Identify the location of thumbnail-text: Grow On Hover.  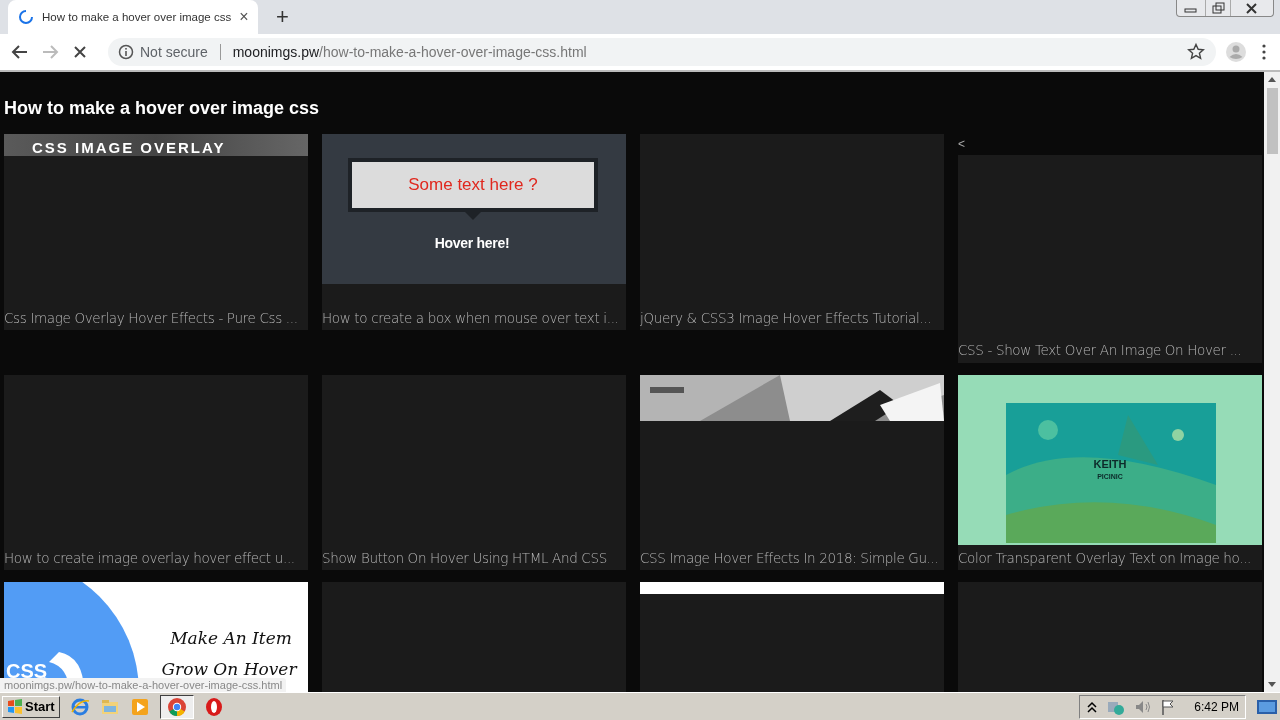
(229, 669).